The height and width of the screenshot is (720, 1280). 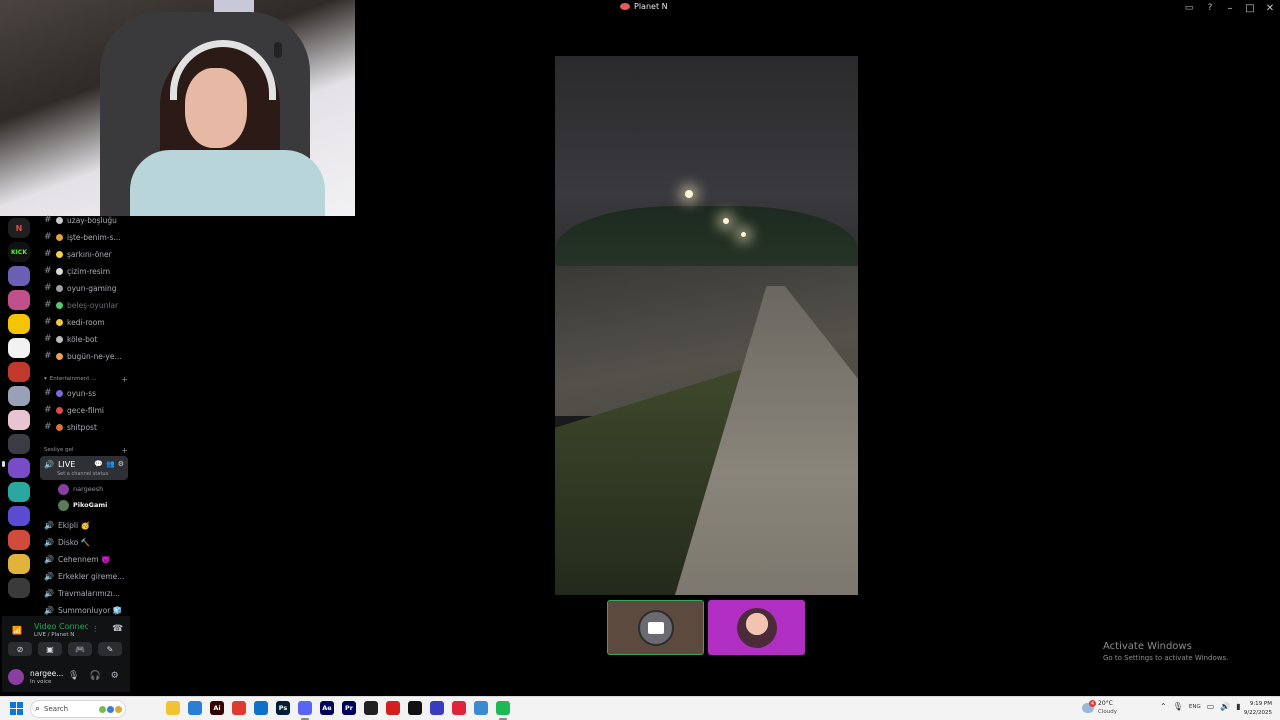 I want to click on voice-status-location: LIVE / Planet N, so click(x=54, y=635).